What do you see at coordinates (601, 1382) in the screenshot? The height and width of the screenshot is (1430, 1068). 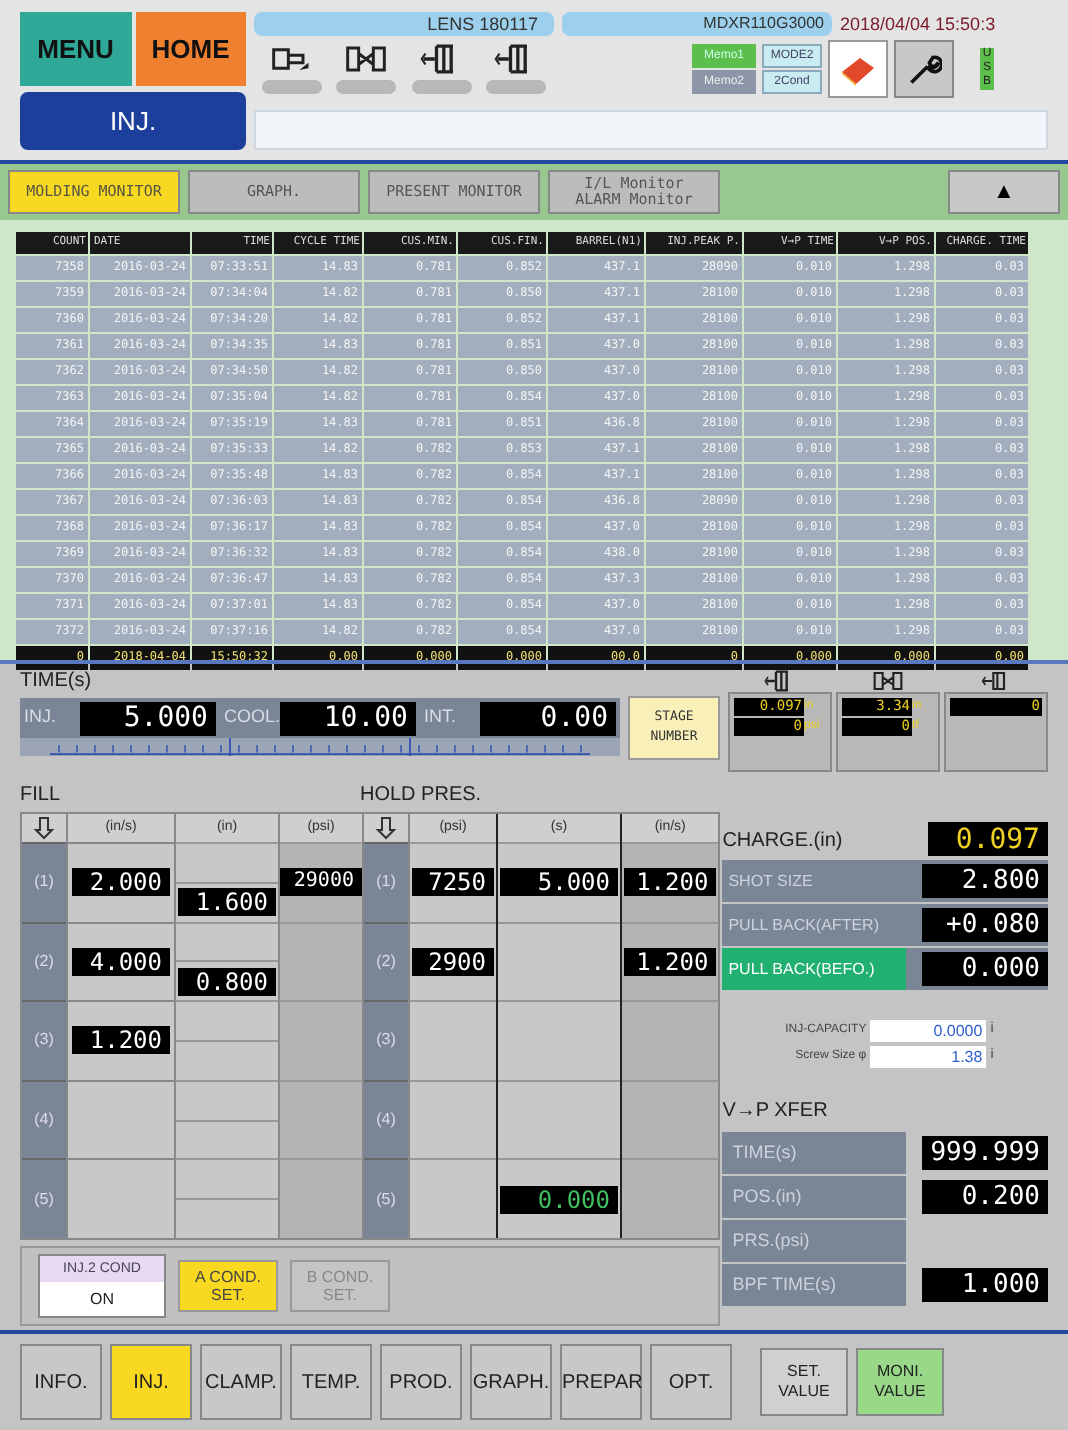 I see `nav-button: PREPAR` at bounding box center [601, 1382].